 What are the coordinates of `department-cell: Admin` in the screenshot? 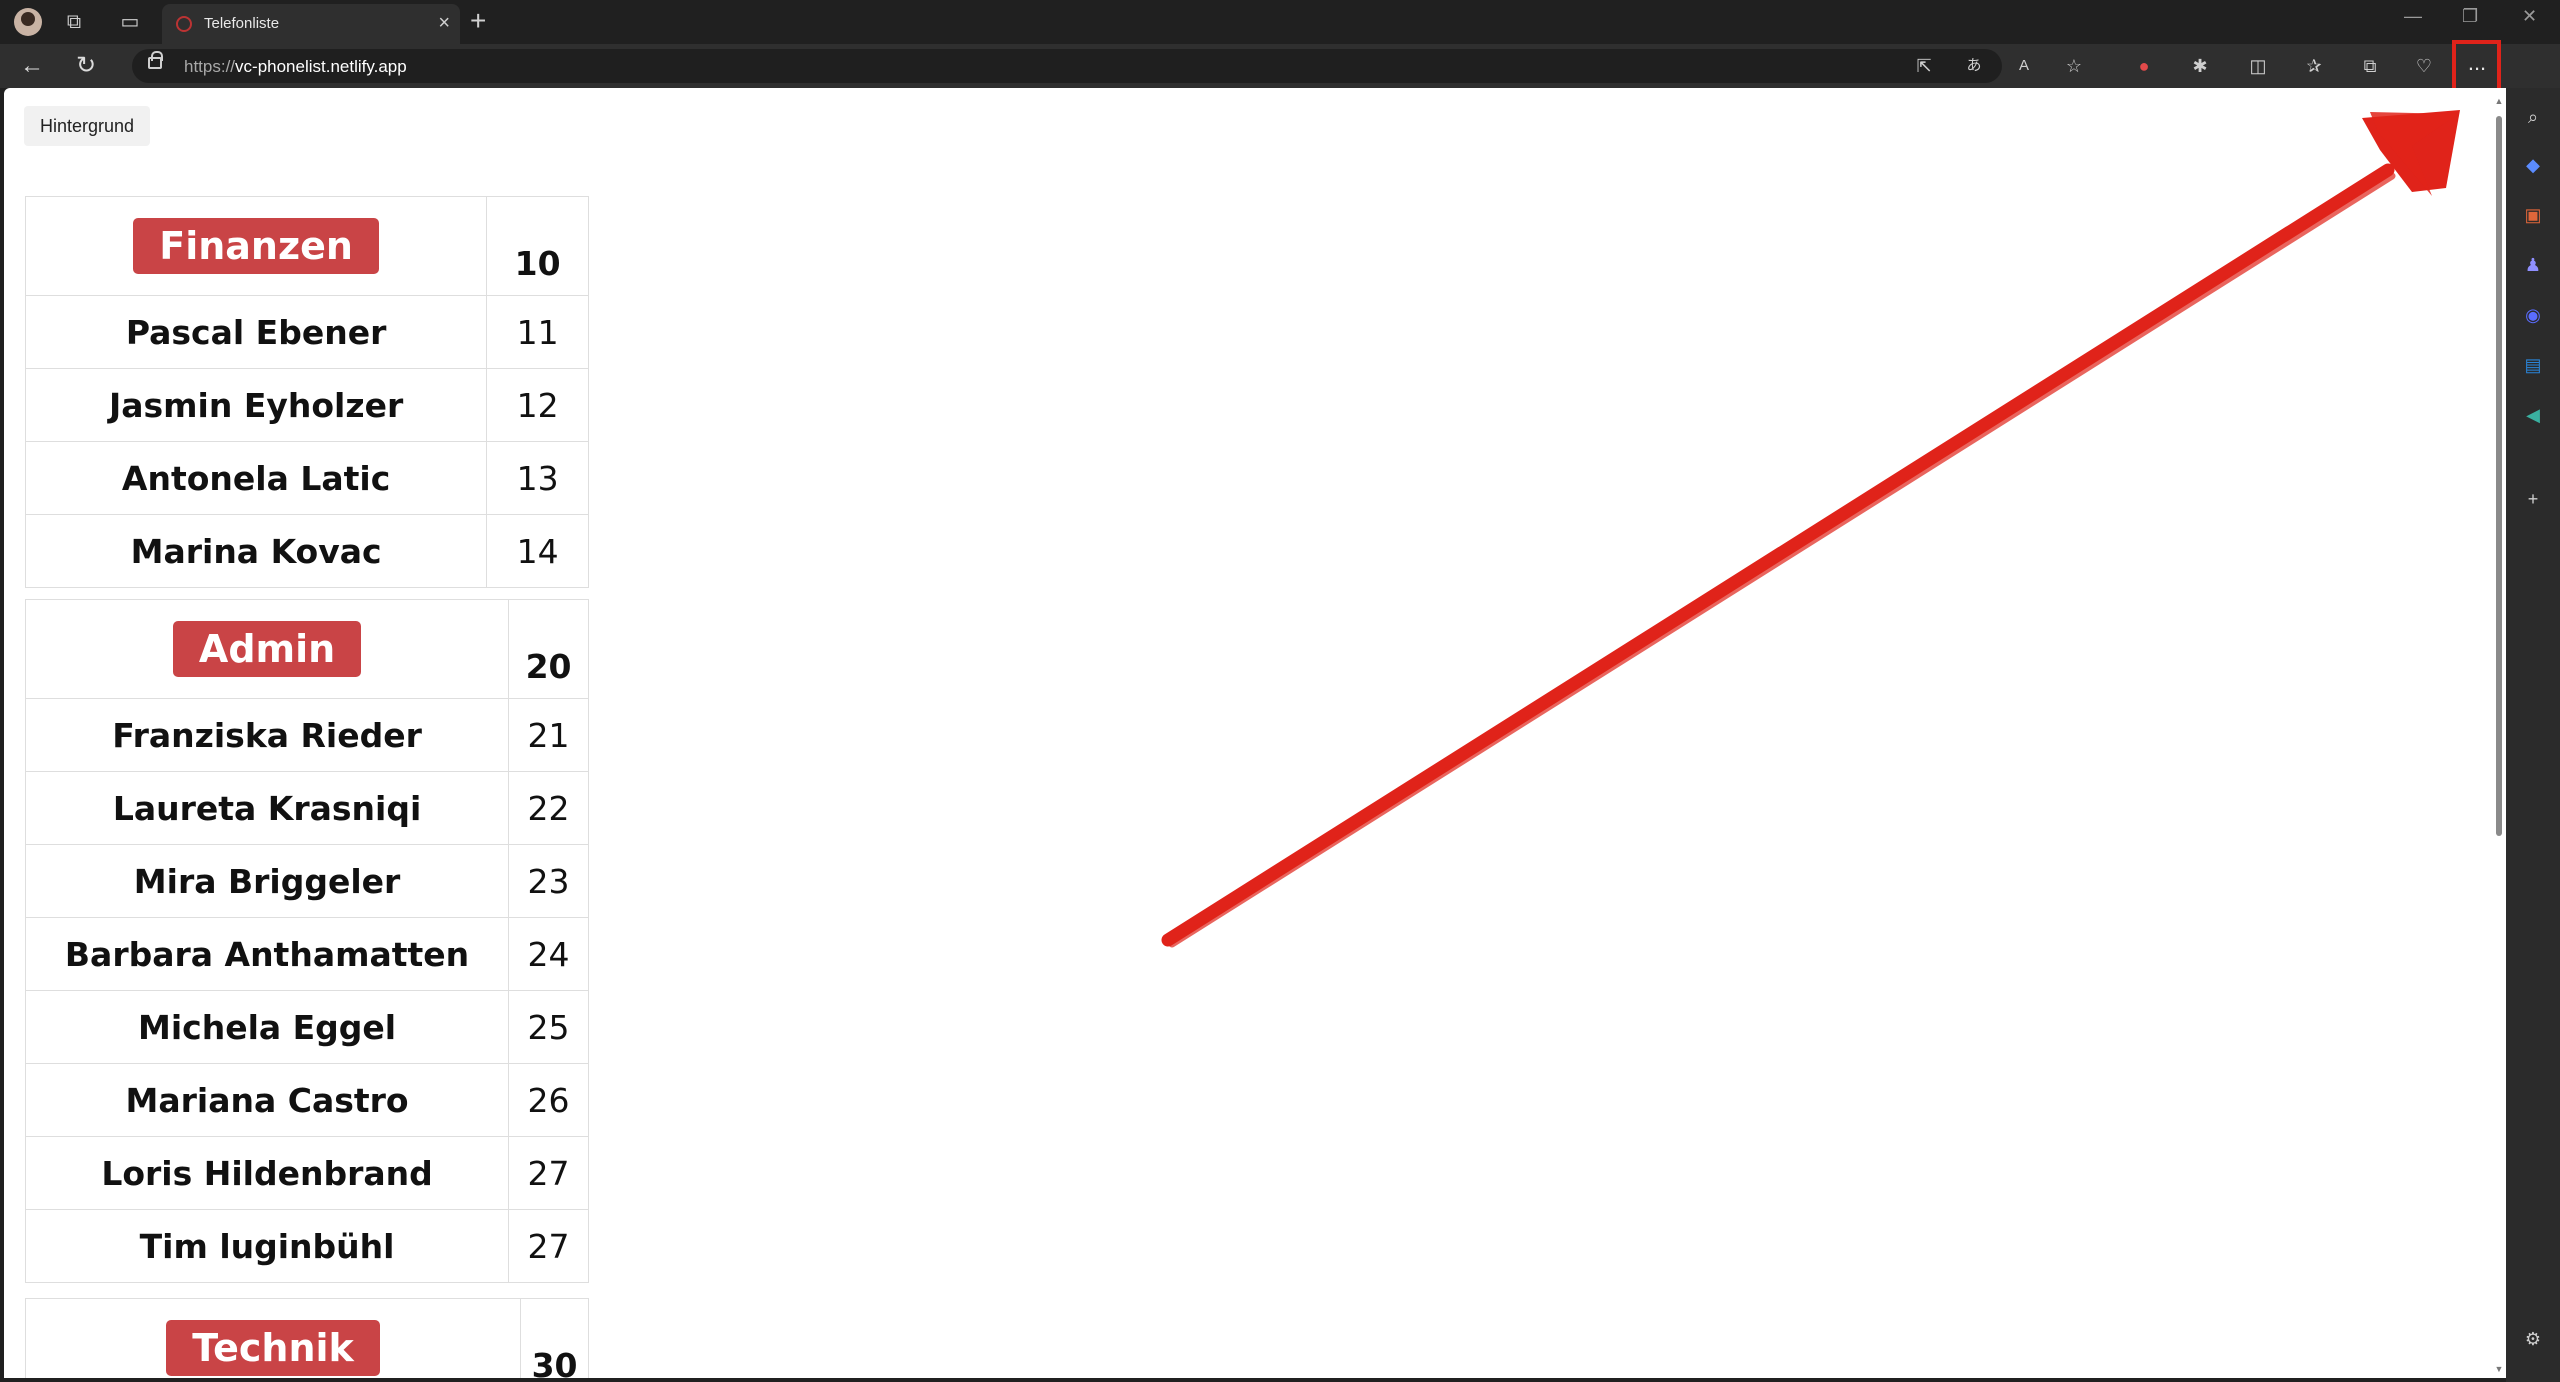 It's located at (267, 649).